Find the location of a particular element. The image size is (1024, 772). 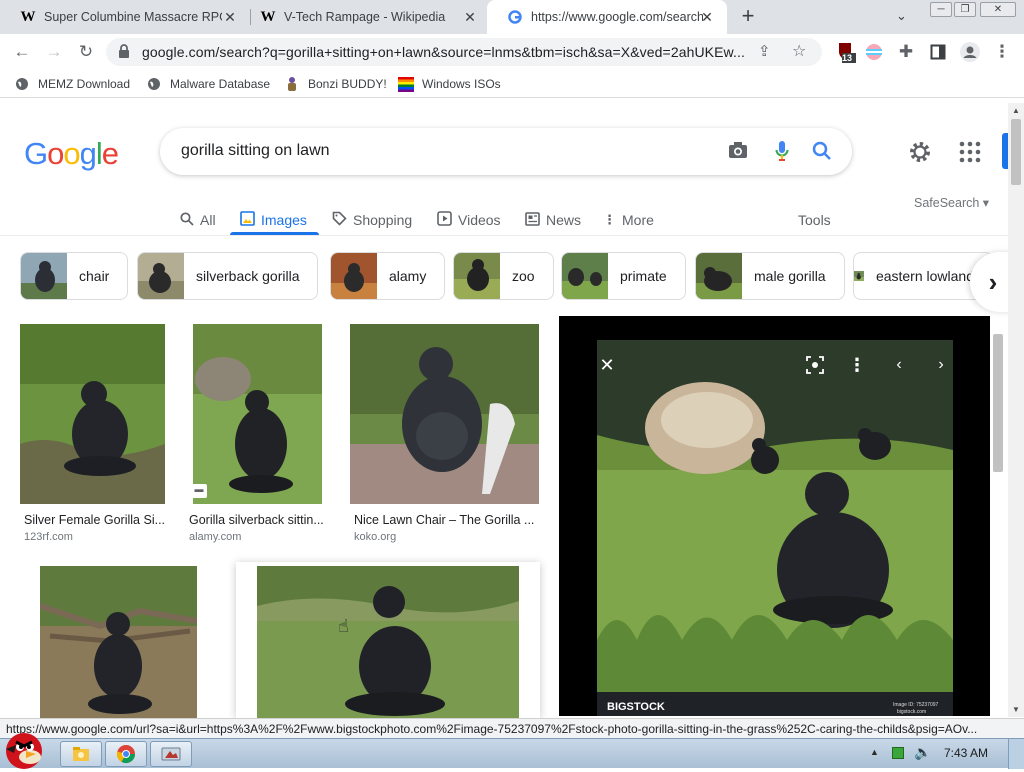

search-input: gorilla sitting on lawn is located at coordinates (506, 151).